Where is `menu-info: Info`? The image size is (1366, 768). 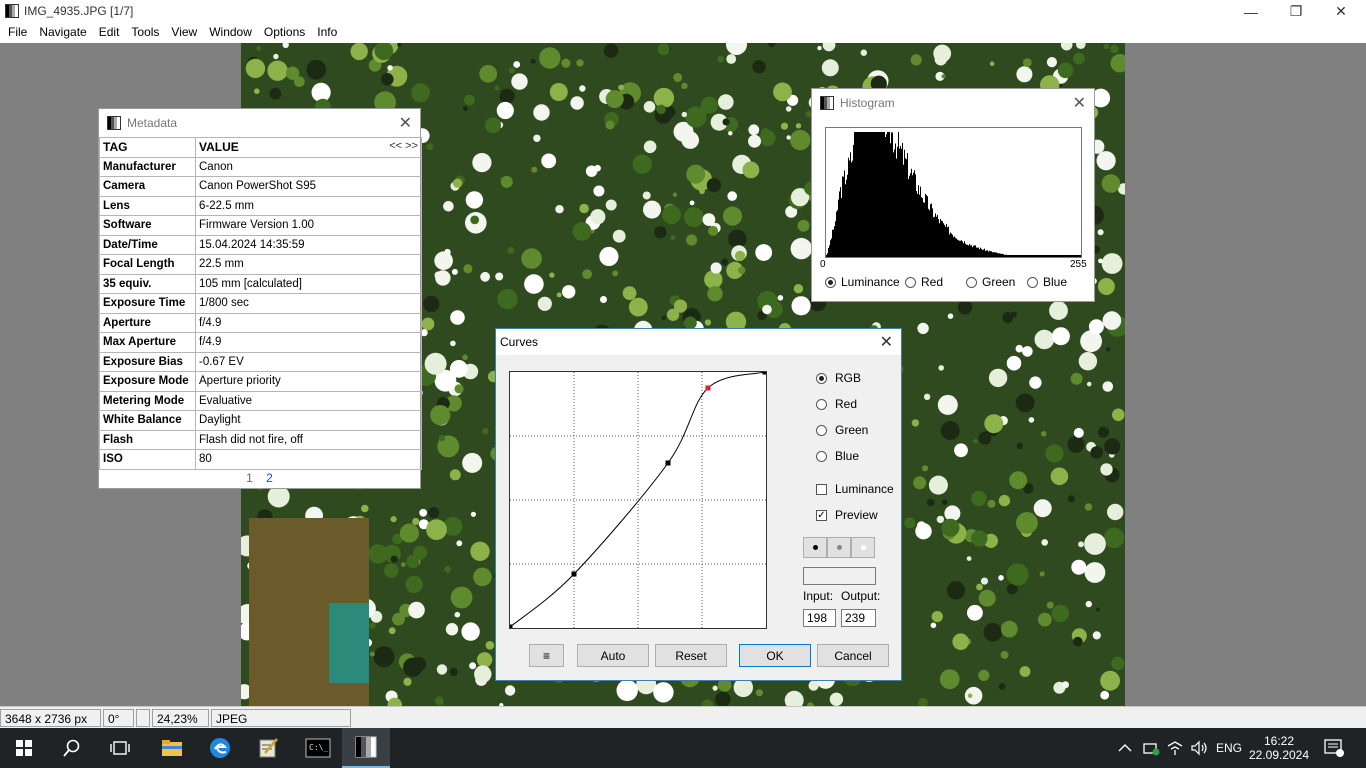 menu-info: Info is located at coordinates (327, 33).